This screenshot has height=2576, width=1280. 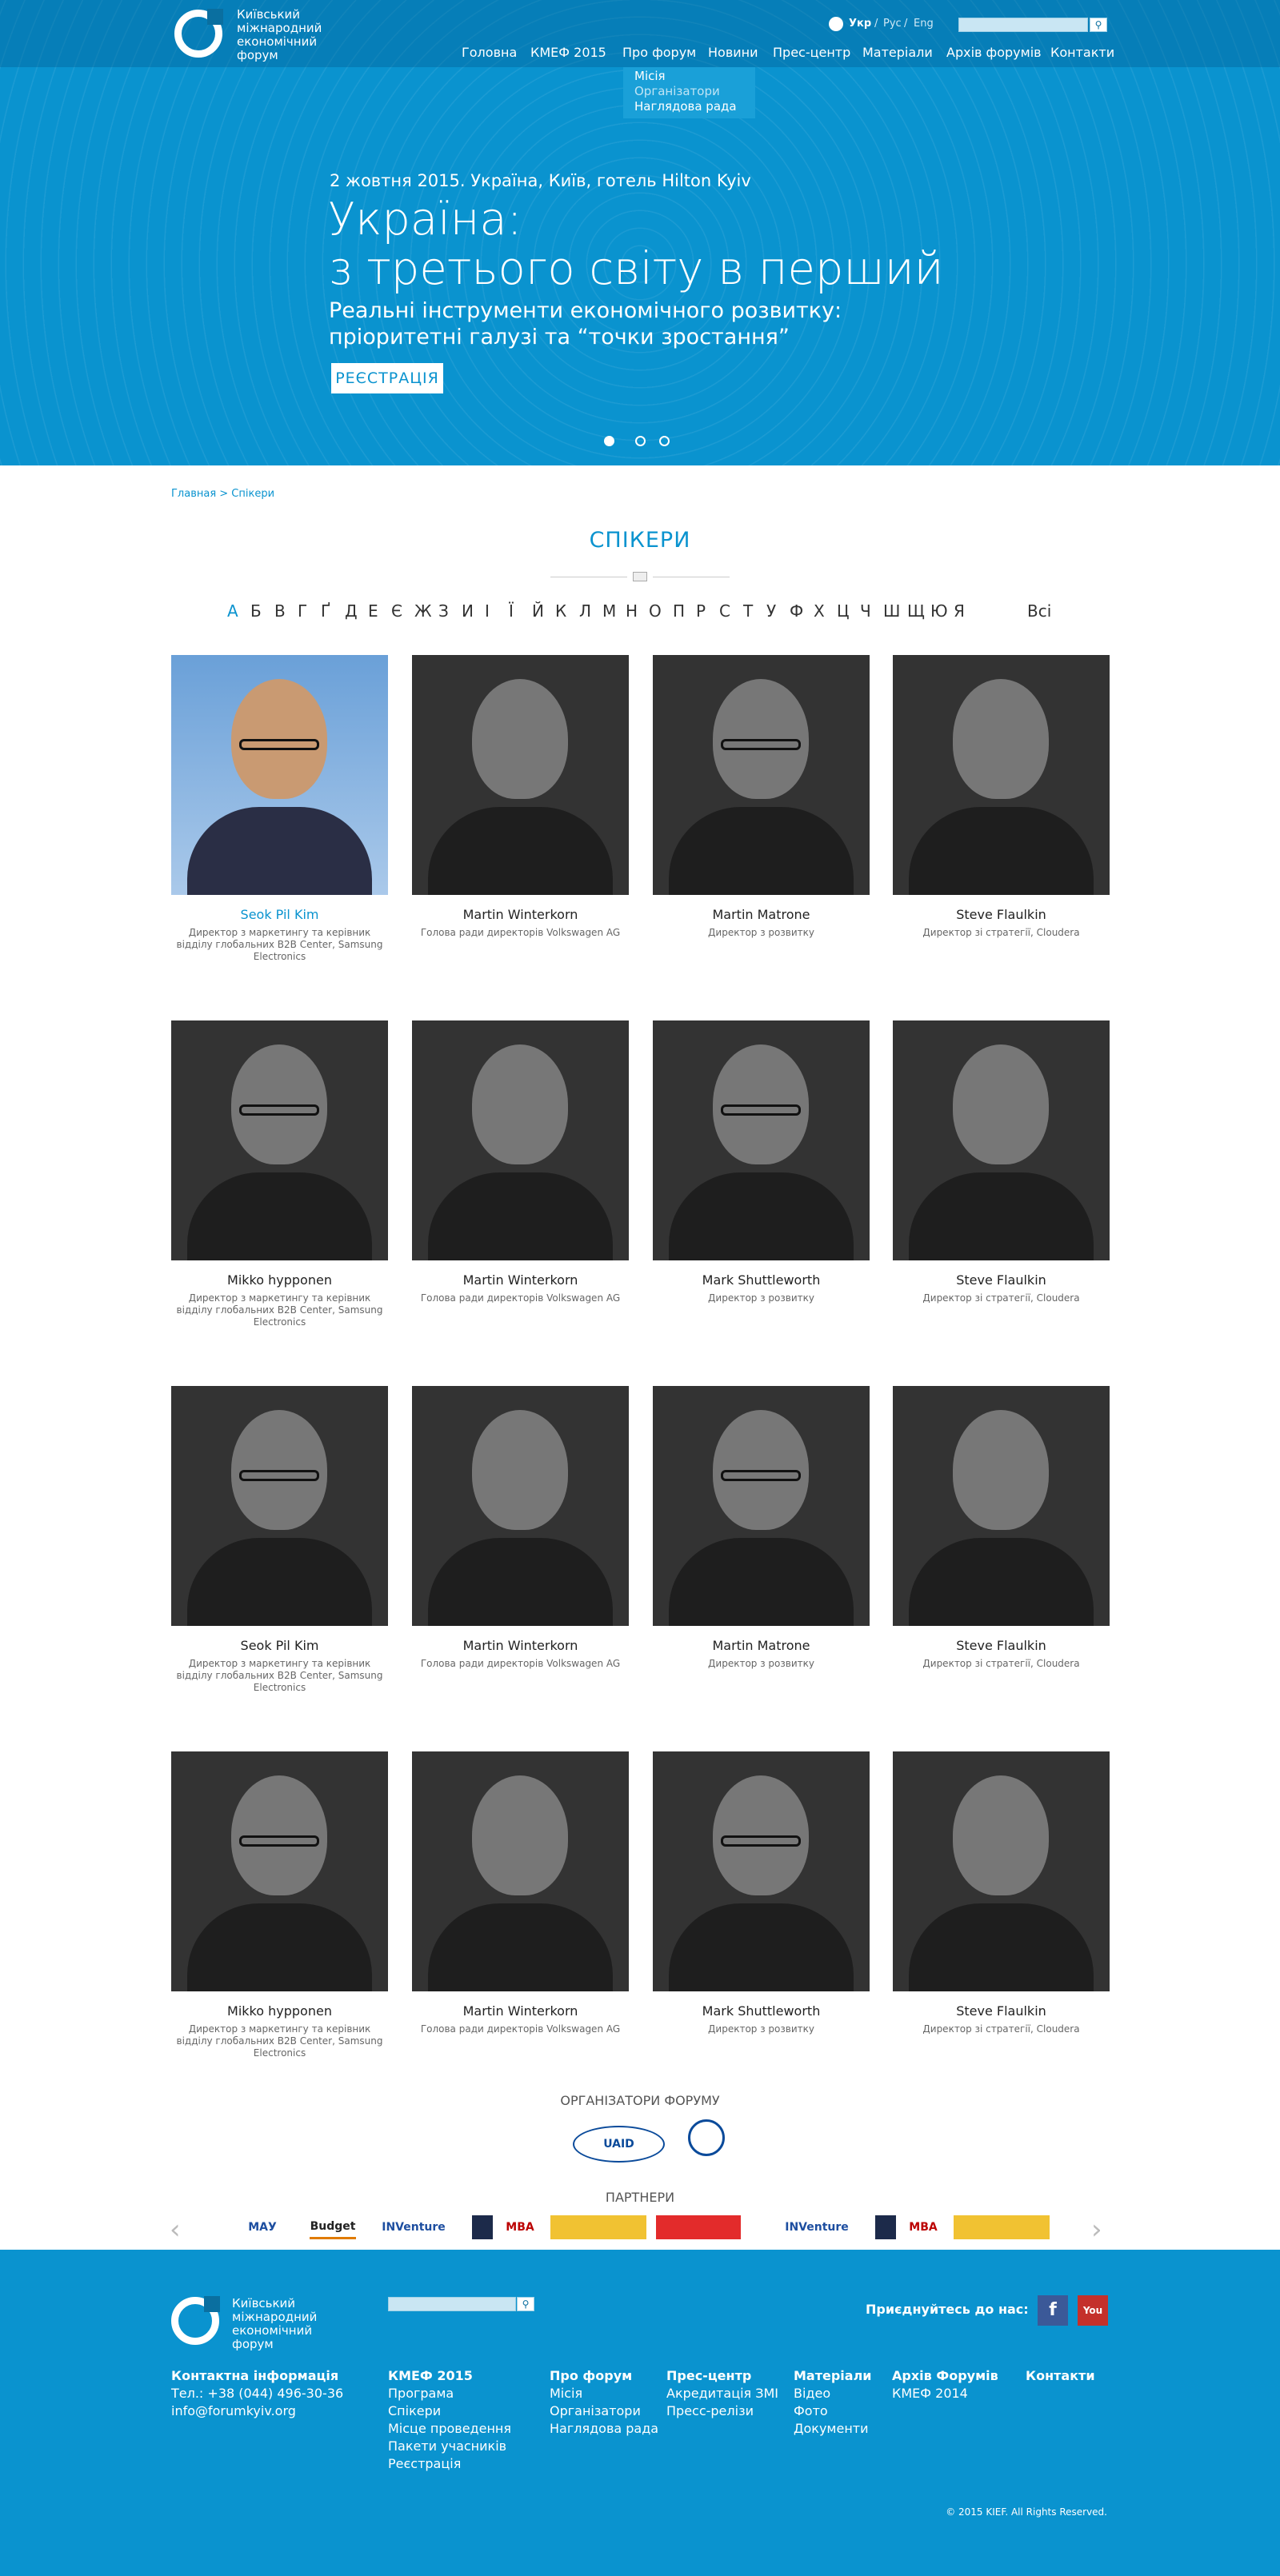 I want to click on alphabet-letter: Я, so click(x=959, y=611).